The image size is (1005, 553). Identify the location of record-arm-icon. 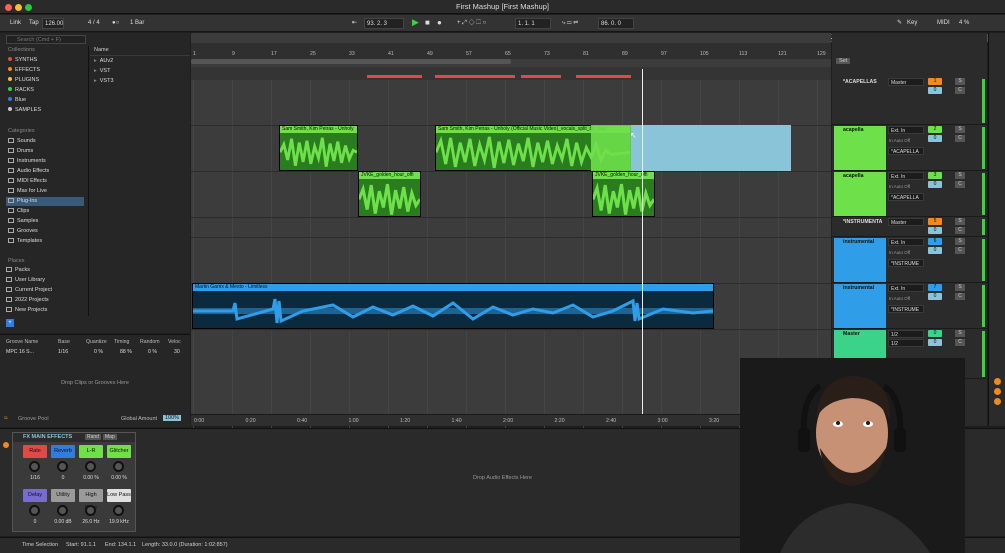
(997, 381).